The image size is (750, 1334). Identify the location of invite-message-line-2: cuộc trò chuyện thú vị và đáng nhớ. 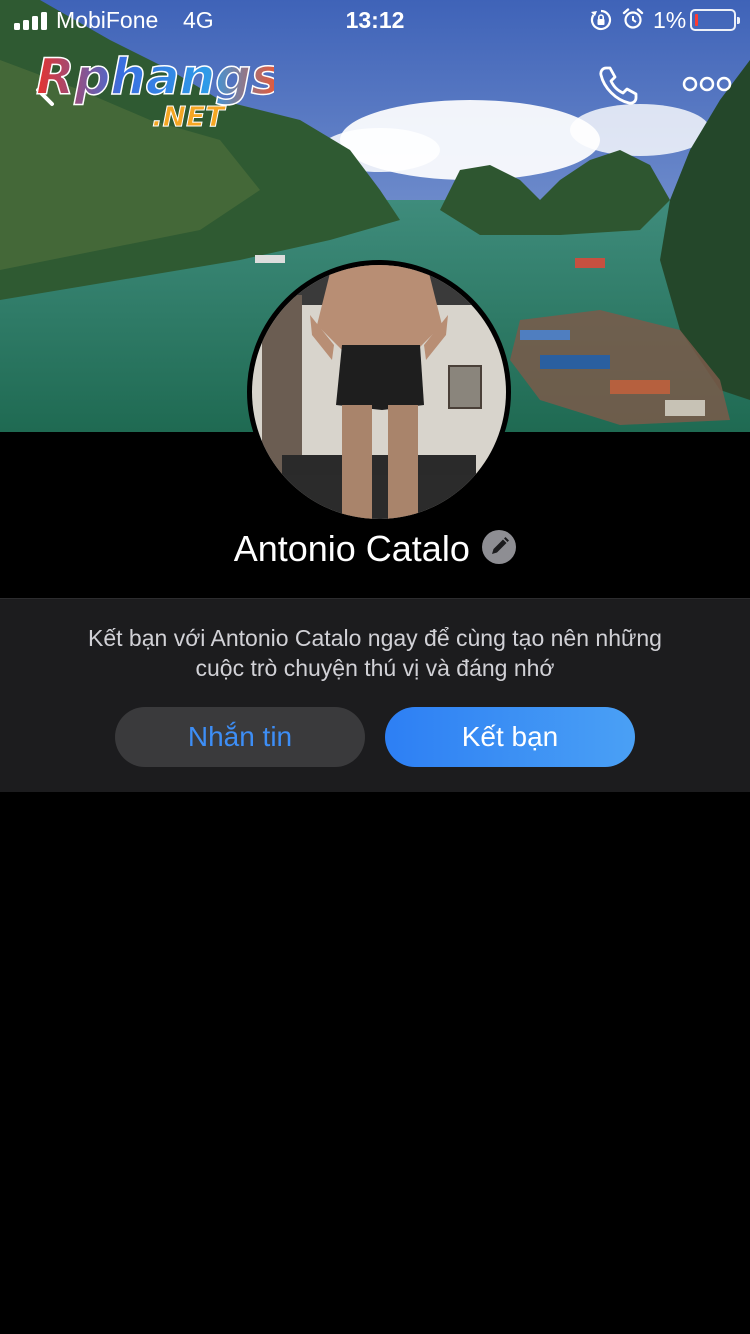
(375, 668).